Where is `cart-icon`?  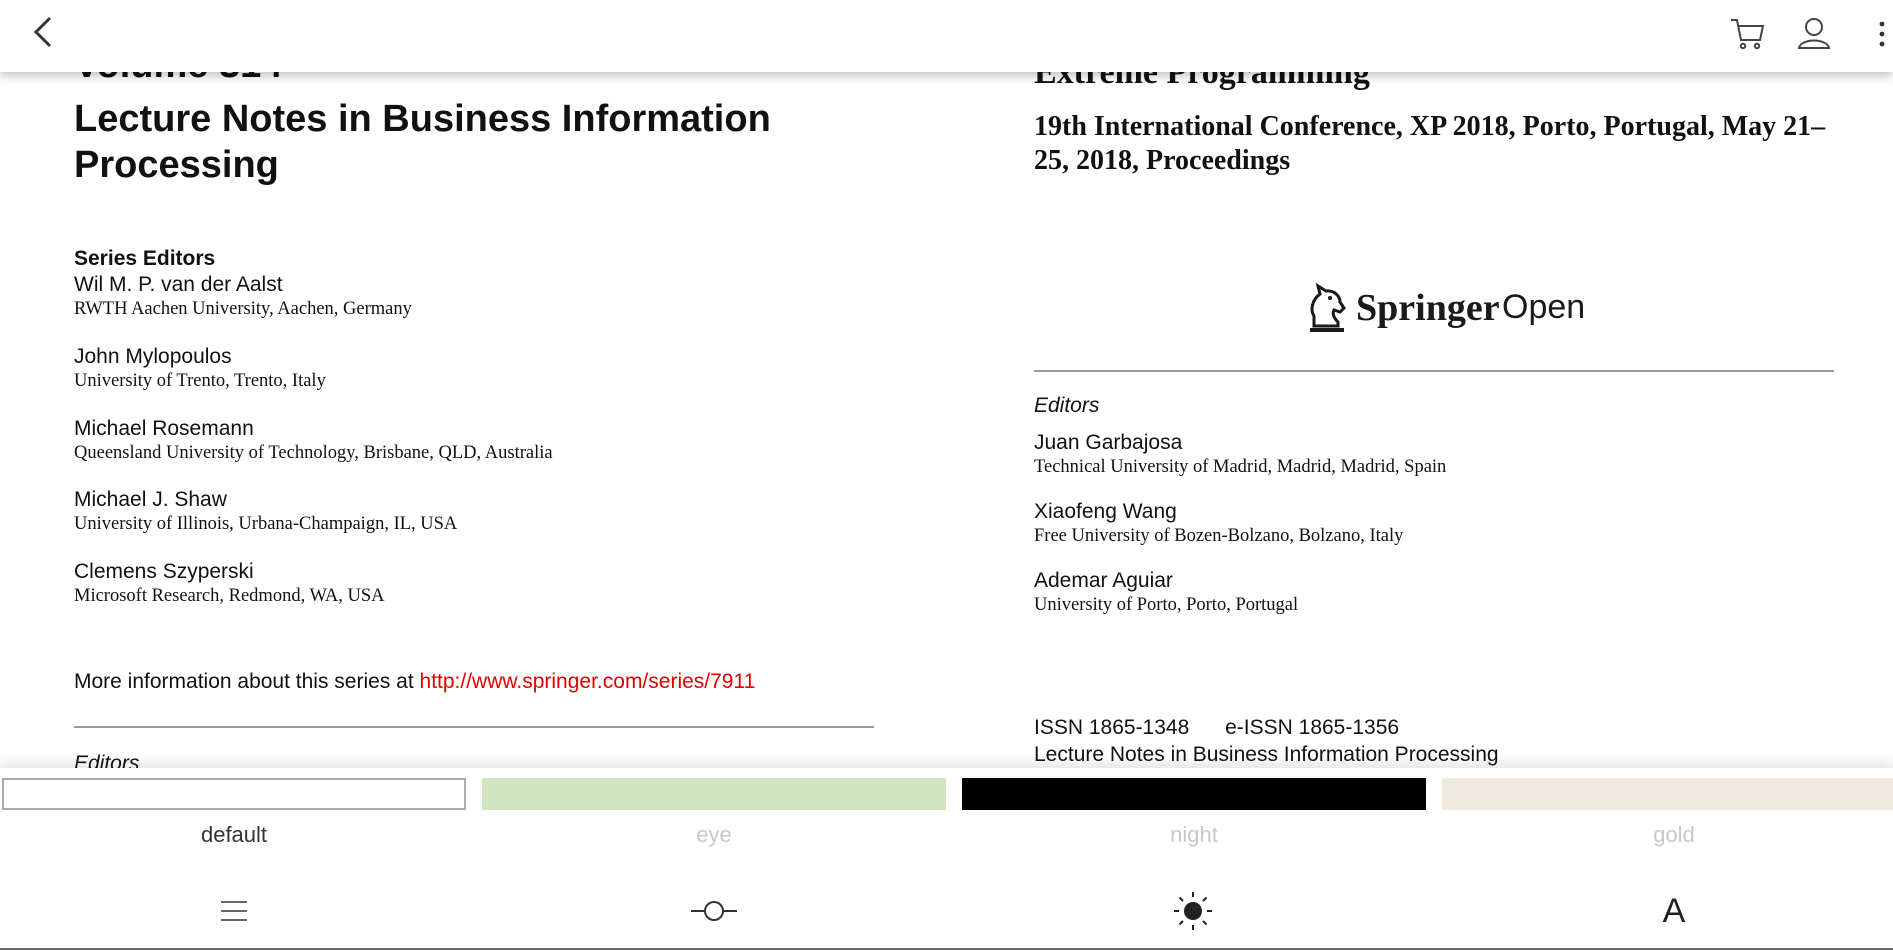 cart-icon is located at coordinates (1748, 34).